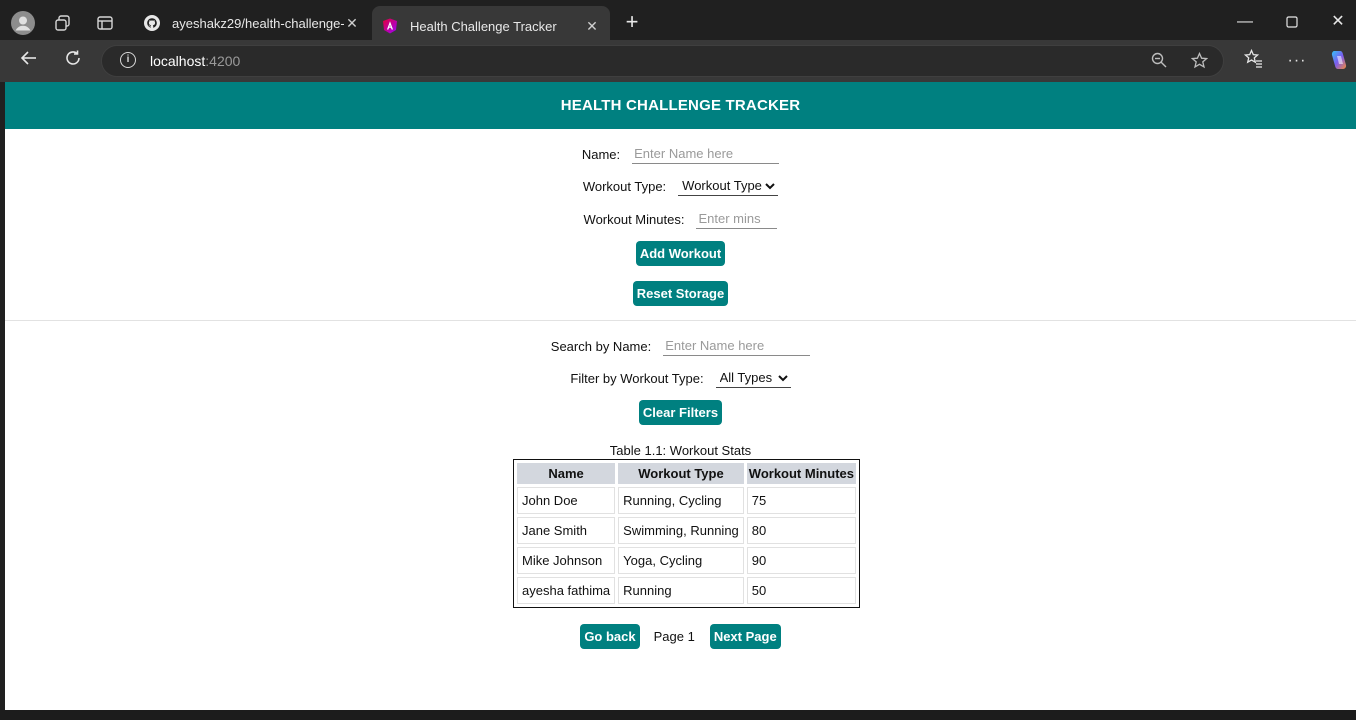  Describe the element at coordinates (610, 636) in the screenshot. I see `go-back-button: Go back` at that location.